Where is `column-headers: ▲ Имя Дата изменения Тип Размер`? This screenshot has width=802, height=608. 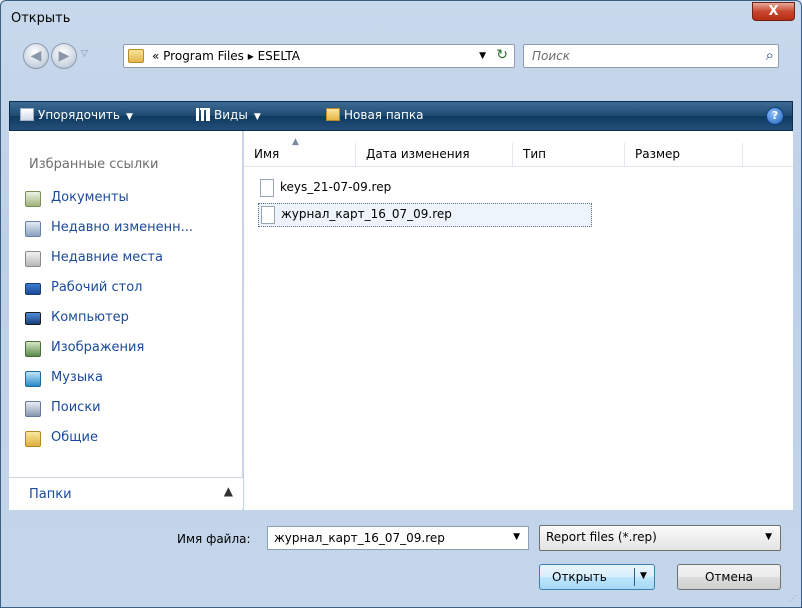 column-headers: ▲ Имя Дата изменения Тип Размер is located at coordinates (518, 152).